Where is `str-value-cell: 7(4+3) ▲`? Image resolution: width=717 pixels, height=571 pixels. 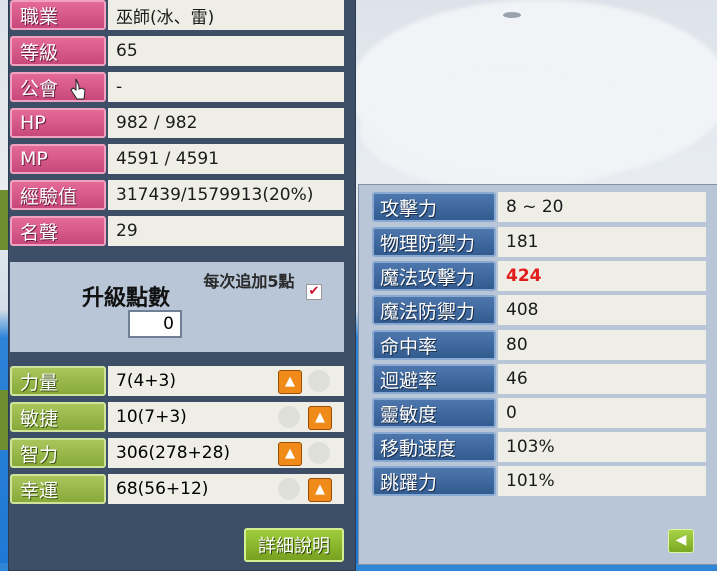
str-value-cell: 7(4+3) ▲ is located at coordinates (226, 381).